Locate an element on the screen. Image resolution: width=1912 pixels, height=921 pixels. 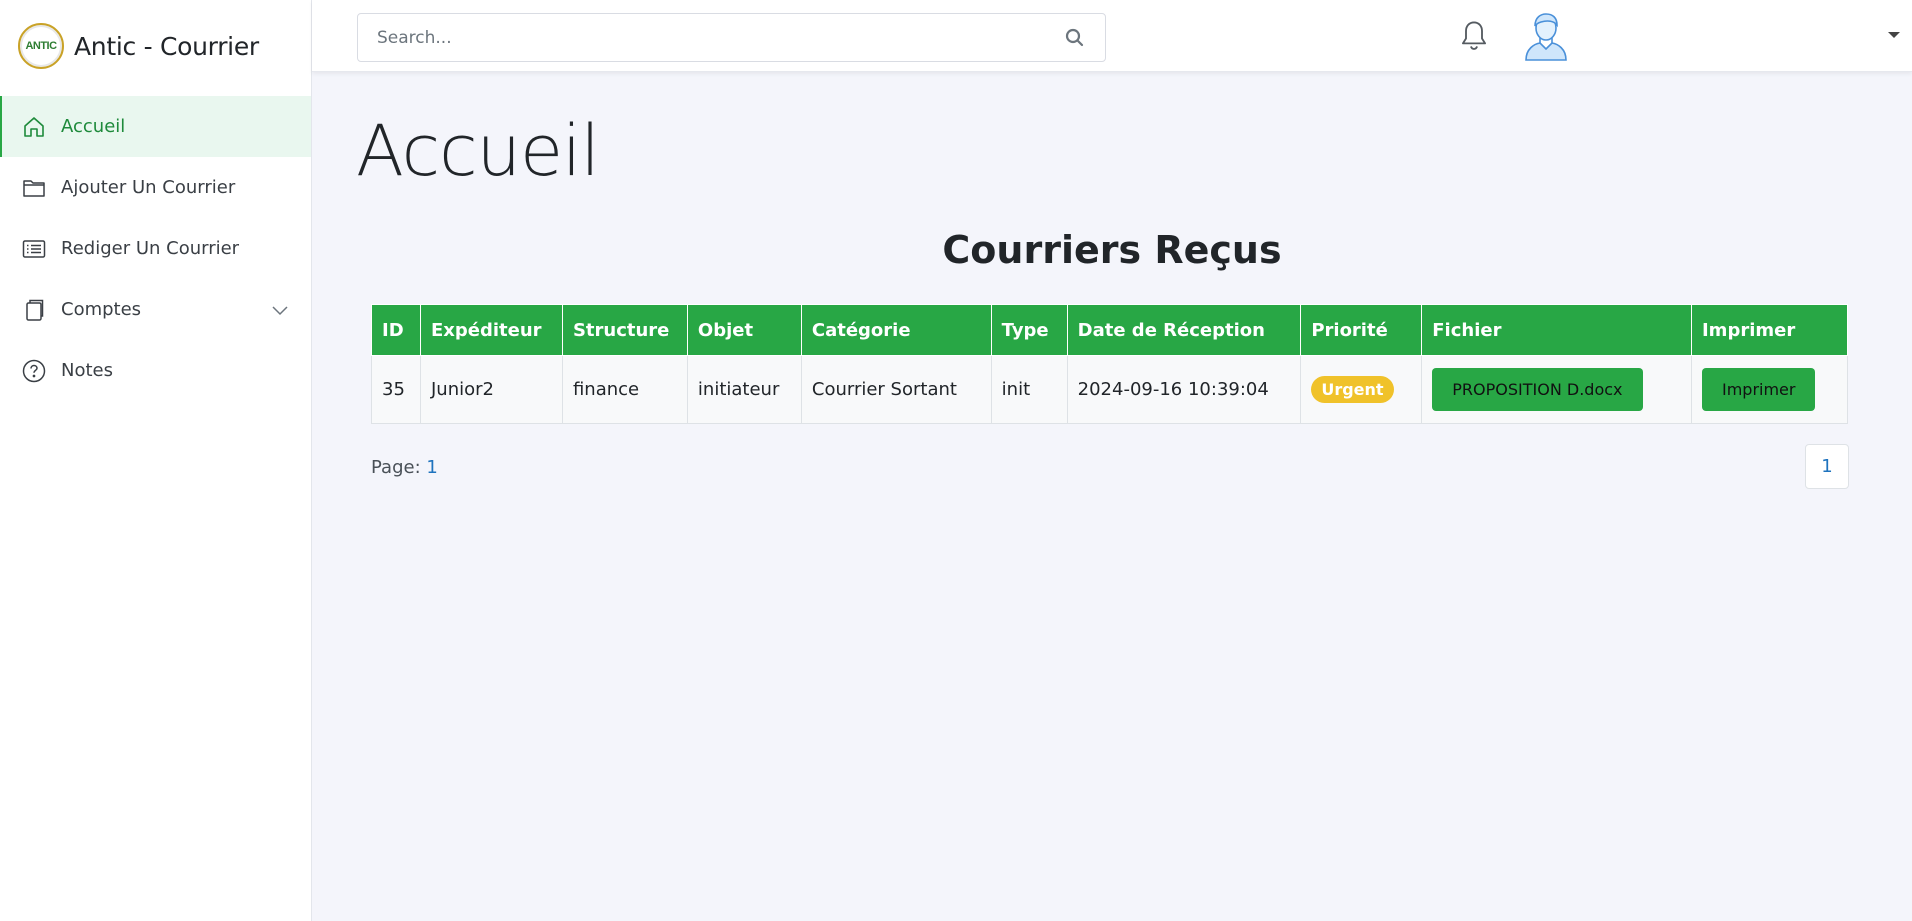
column-header-expediteur: Expéditeur is located at coordinates (491, 330).